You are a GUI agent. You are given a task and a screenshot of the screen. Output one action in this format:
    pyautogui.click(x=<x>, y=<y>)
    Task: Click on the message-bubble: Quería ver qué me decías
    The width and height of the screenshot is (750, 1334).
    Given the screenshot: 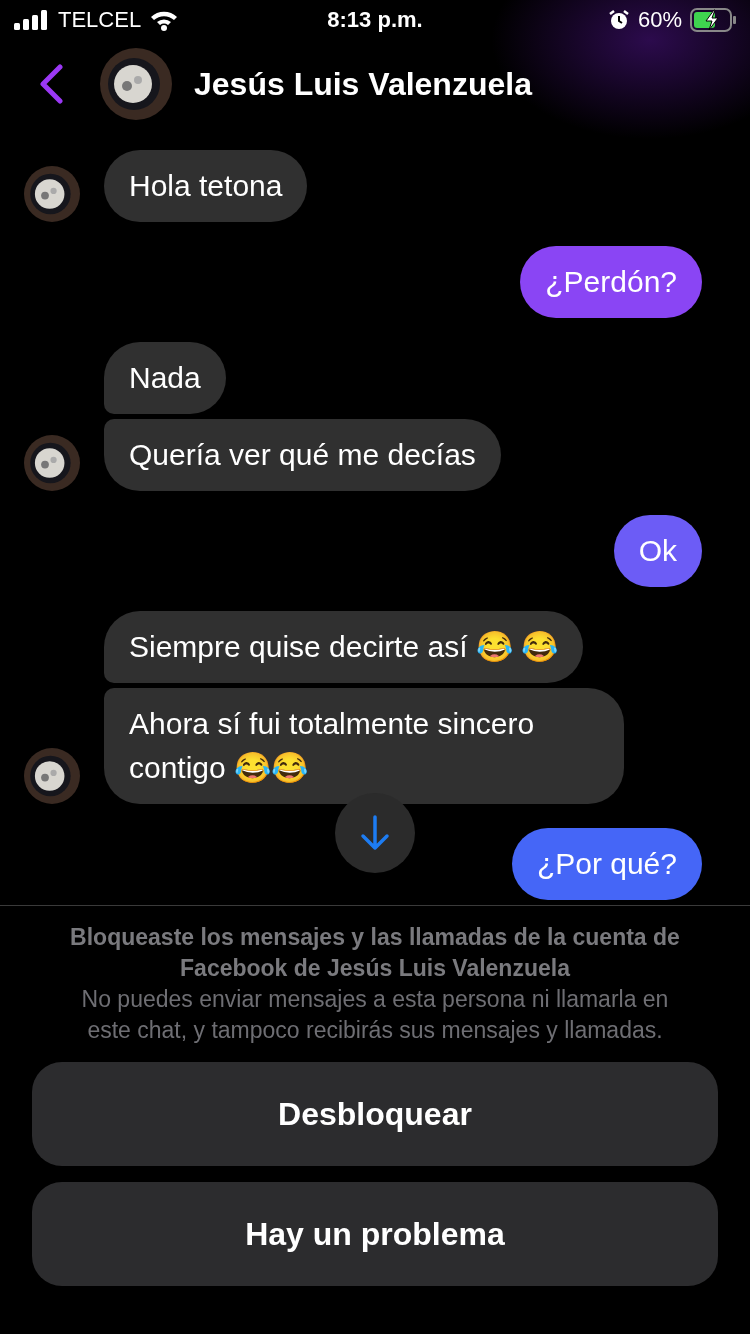 What is the action you would take?
    pyautogui.click(x=302, y=455)
    